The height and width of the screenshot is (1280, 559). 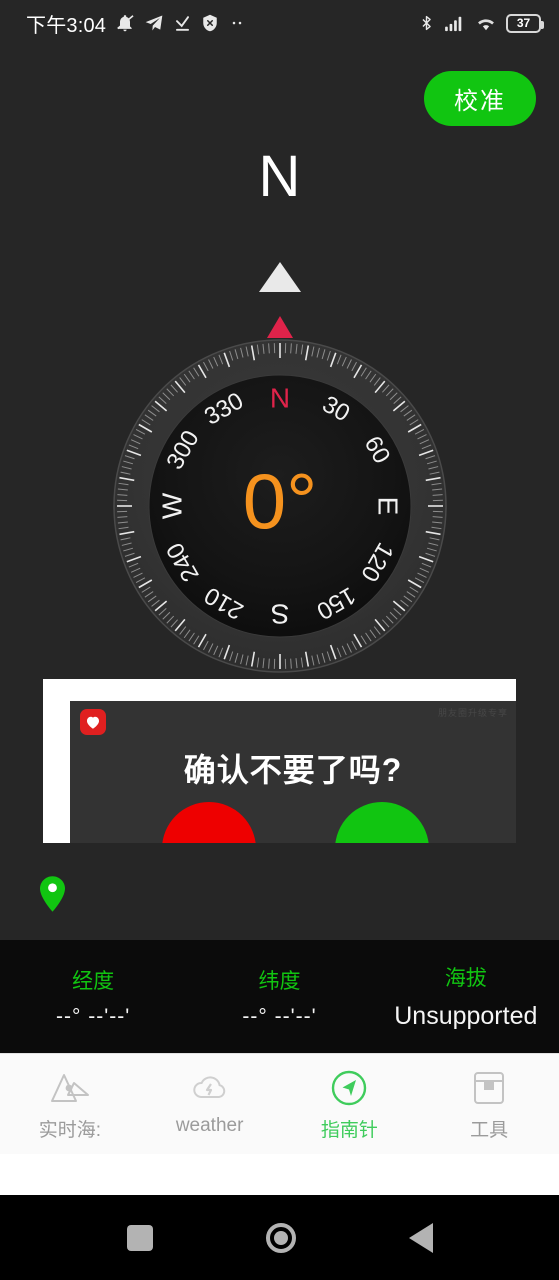 I want to click on altitude-label: 海拔, so click(x=465, y=978).